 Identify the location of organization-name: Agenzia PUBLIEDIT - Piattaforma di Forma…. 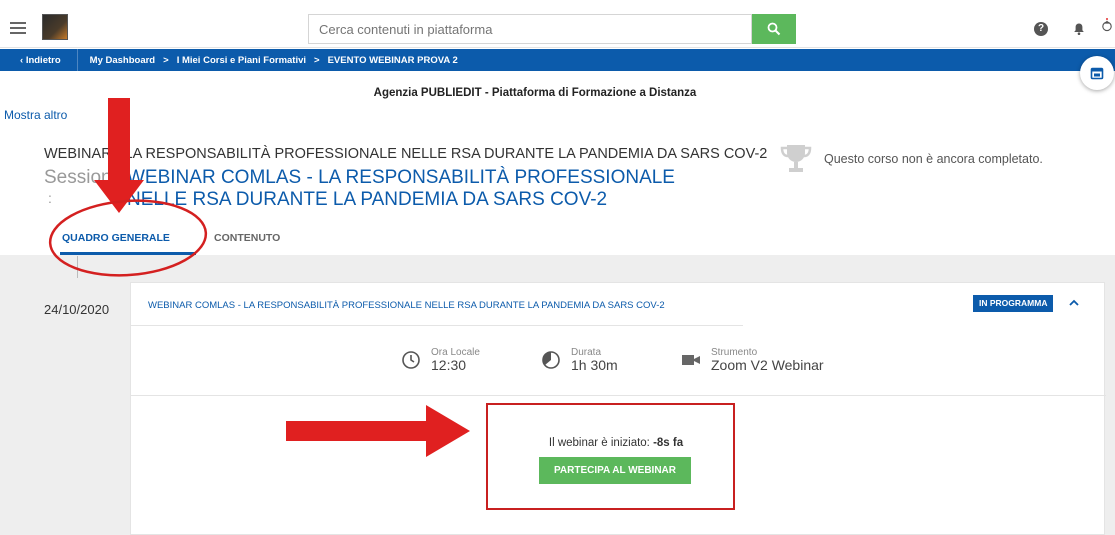
(535, 93).